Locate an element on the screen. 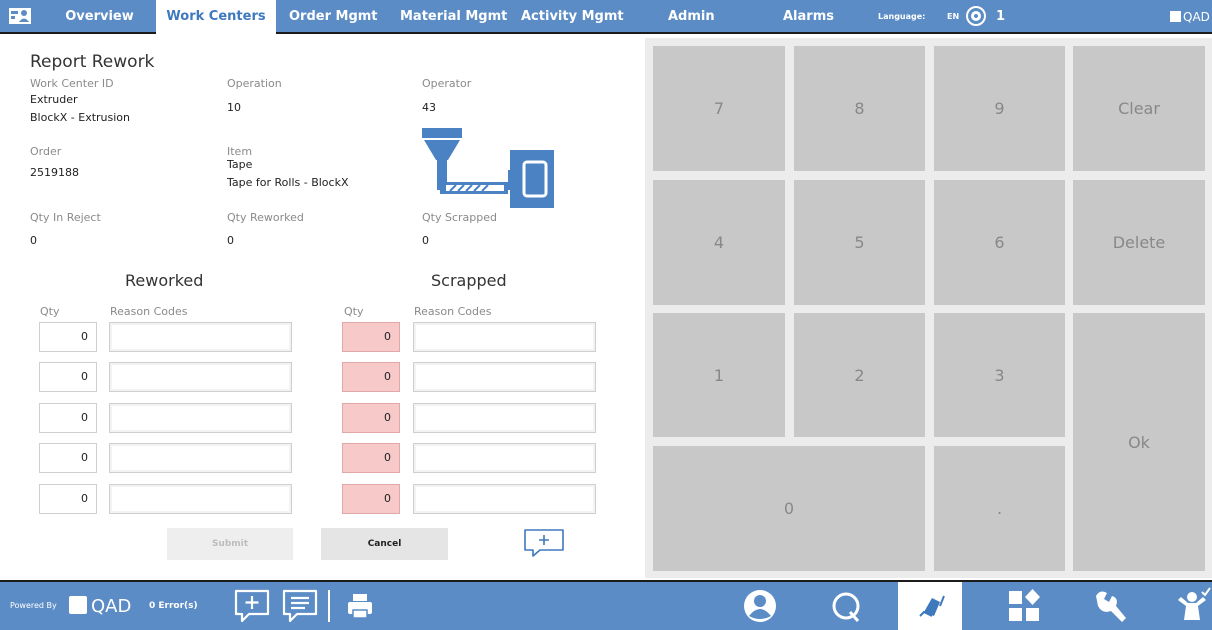  error-count: 0 Error(s) is located at coordinates (173, 606).